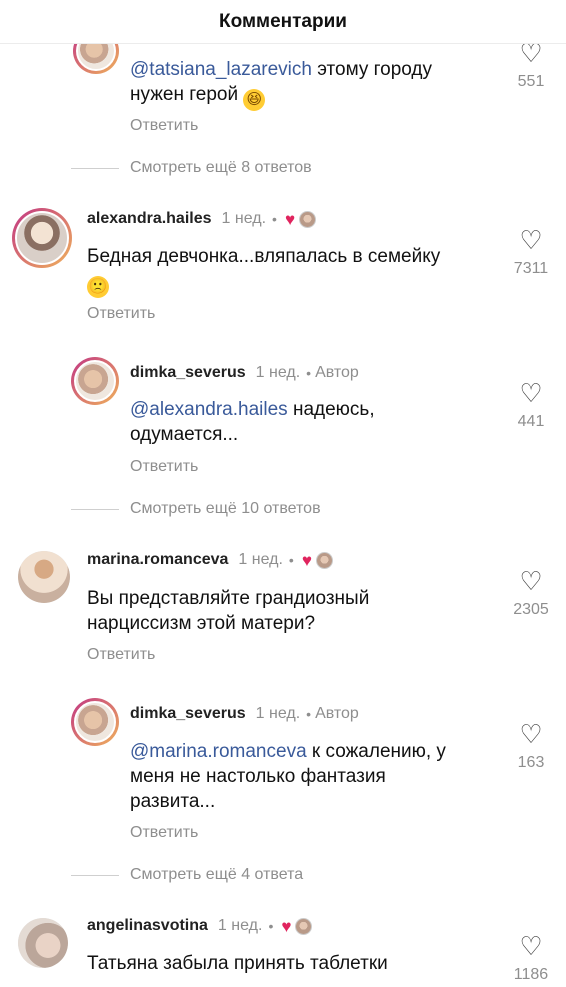 The image size is (566, 987). I want to click on comment-meta: marina.romanceva 1 нед. • ♥, so click(210, 560).